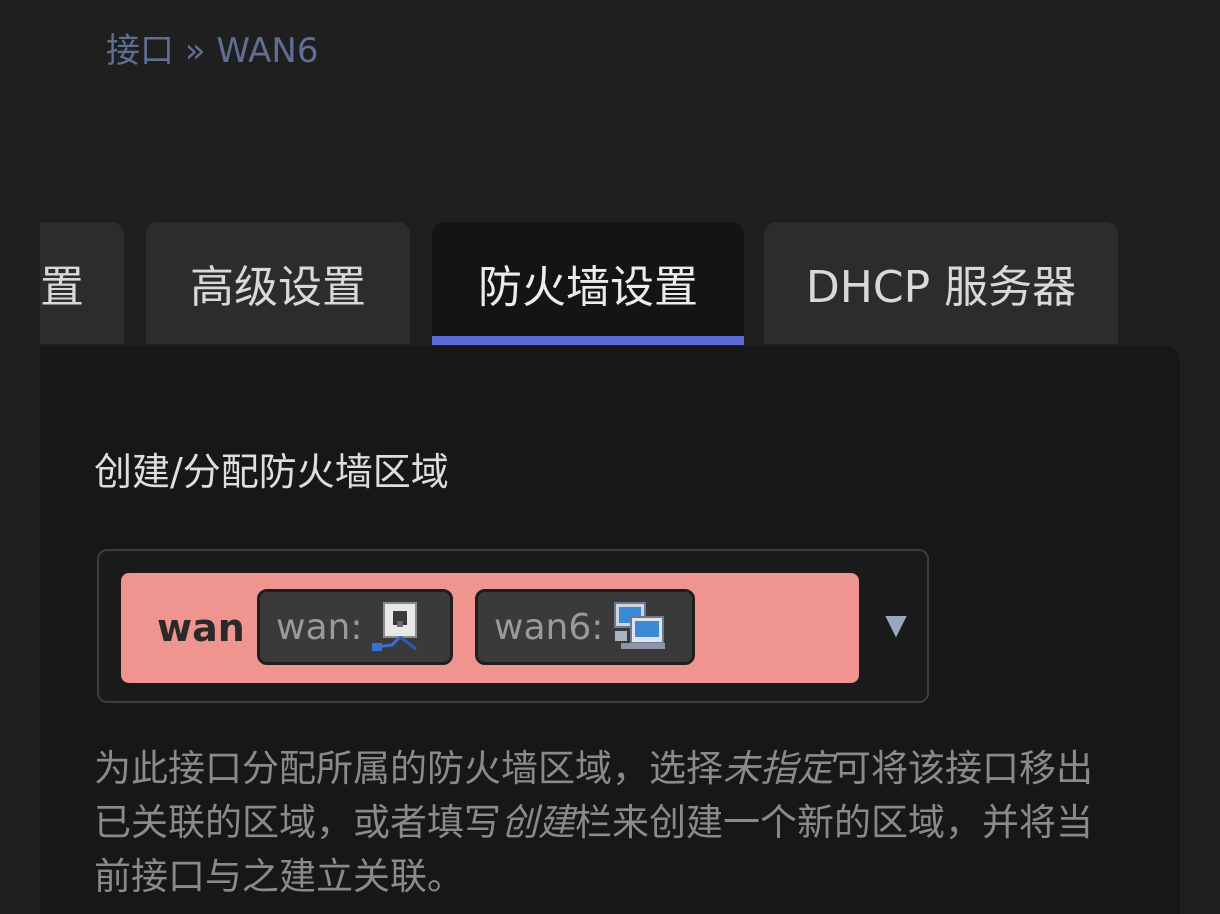 The width and height of the screenshot is (1220, 914). What do you see at coordinates (588, 340) in the screenshot?
I see `active-tab-indicator` at bounding box center [588, 340].